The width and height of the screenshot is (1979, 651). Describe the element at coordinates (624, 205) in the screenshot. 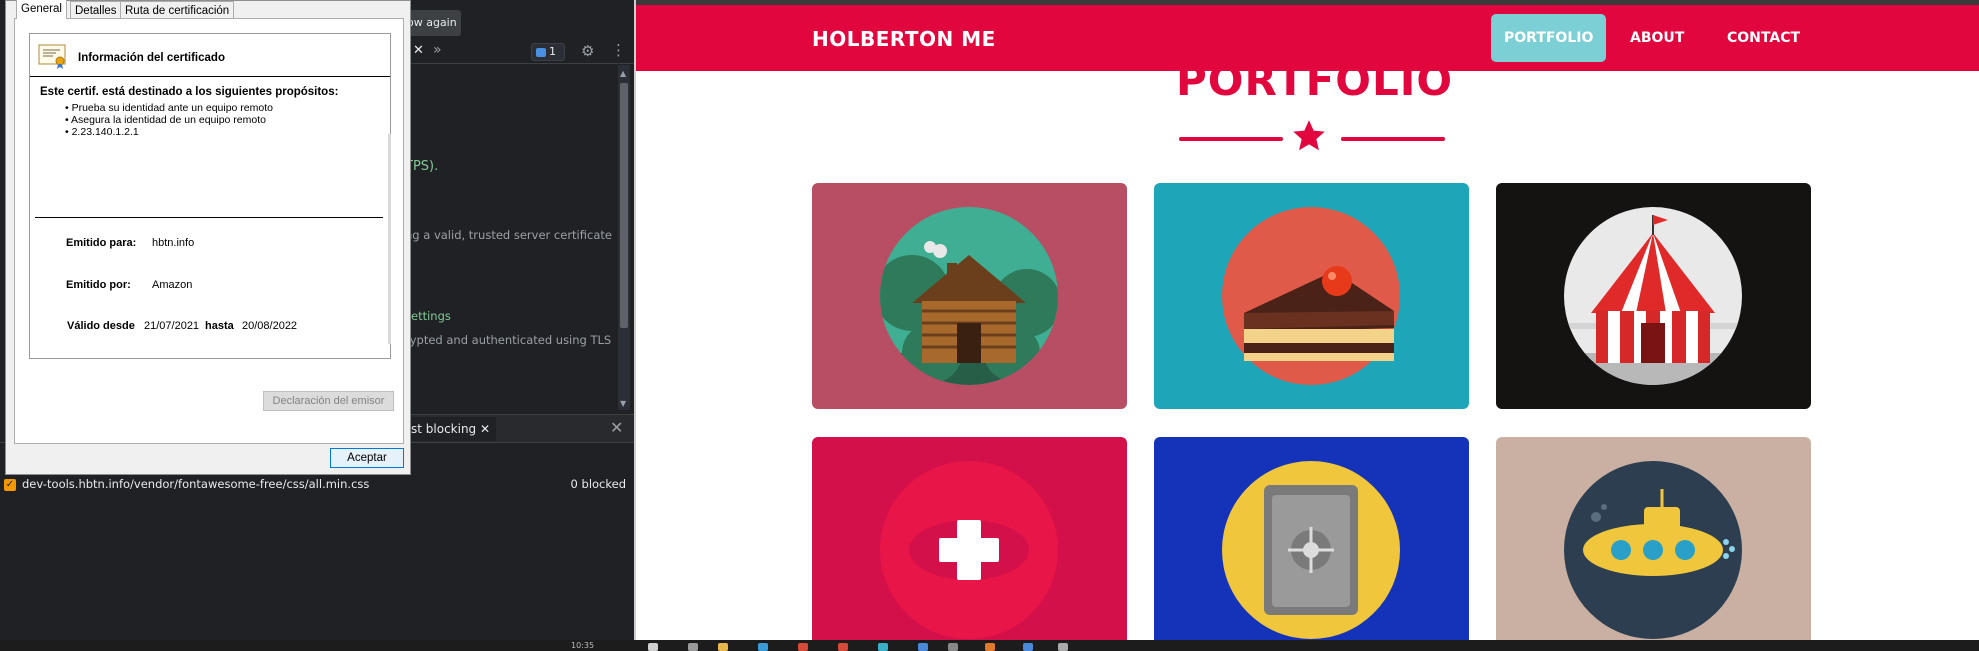

I see `scrollbar-thumb` at that location.